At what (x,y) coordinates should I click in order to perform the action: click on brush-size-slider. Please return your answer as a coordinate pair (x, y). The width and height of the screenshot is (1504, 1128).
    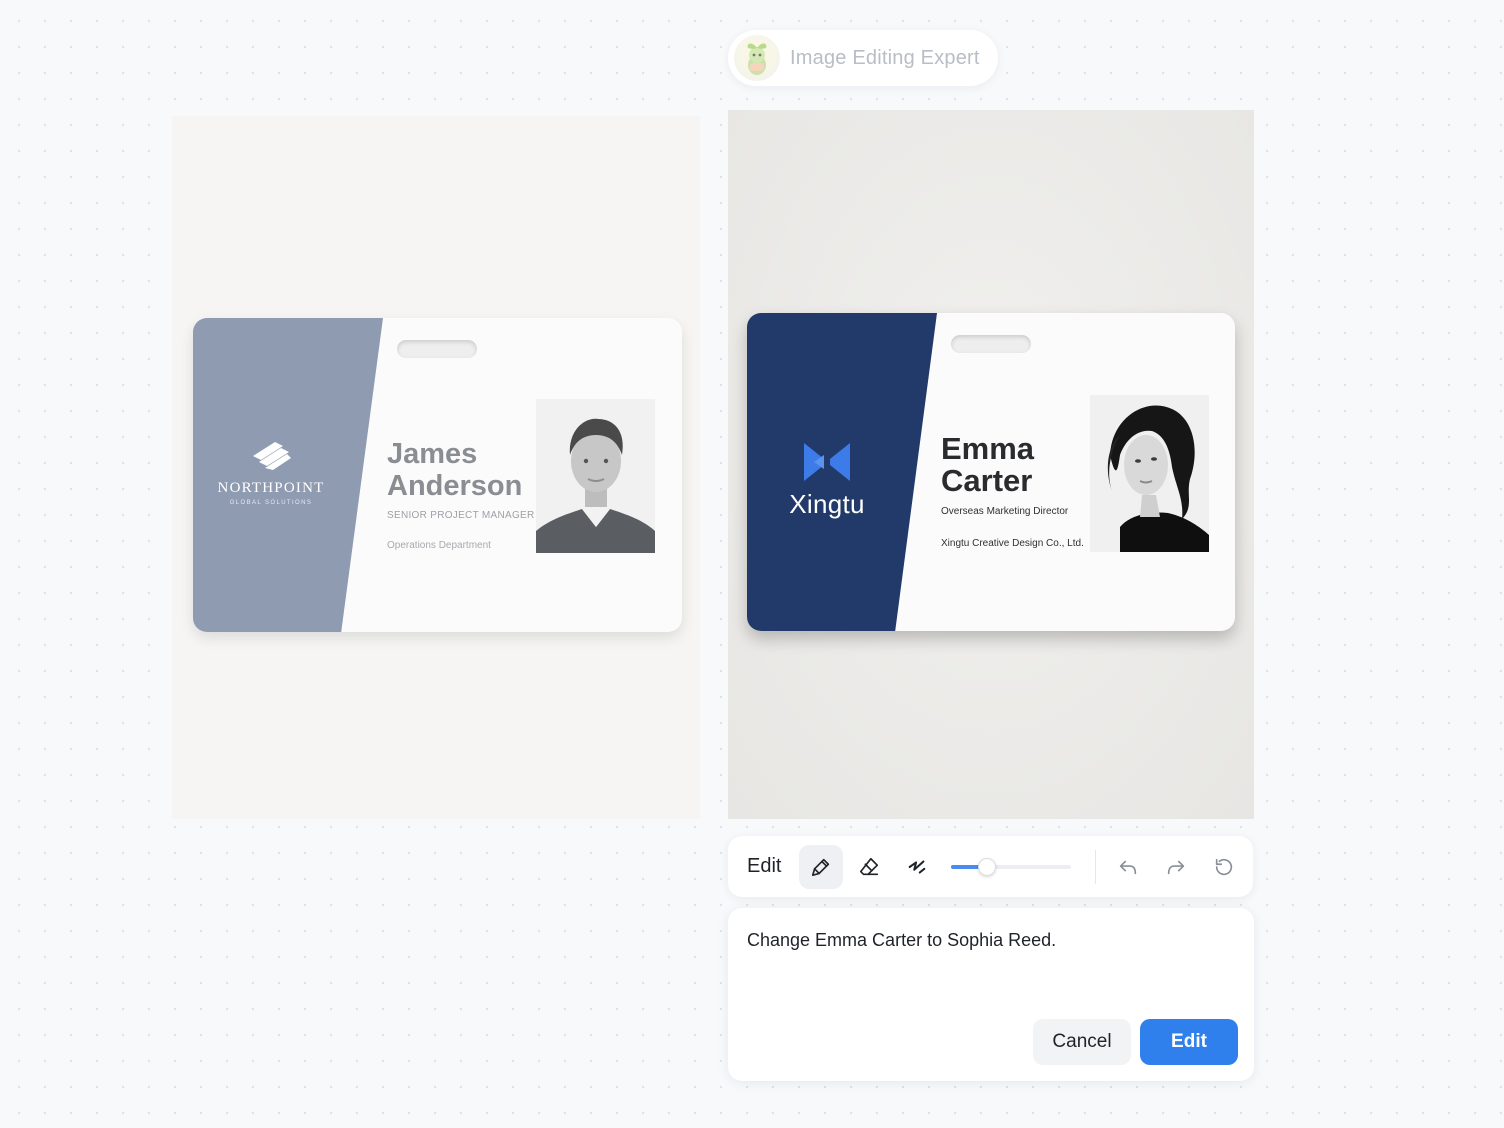
    Looking at the image, I should click on (1011, 867).